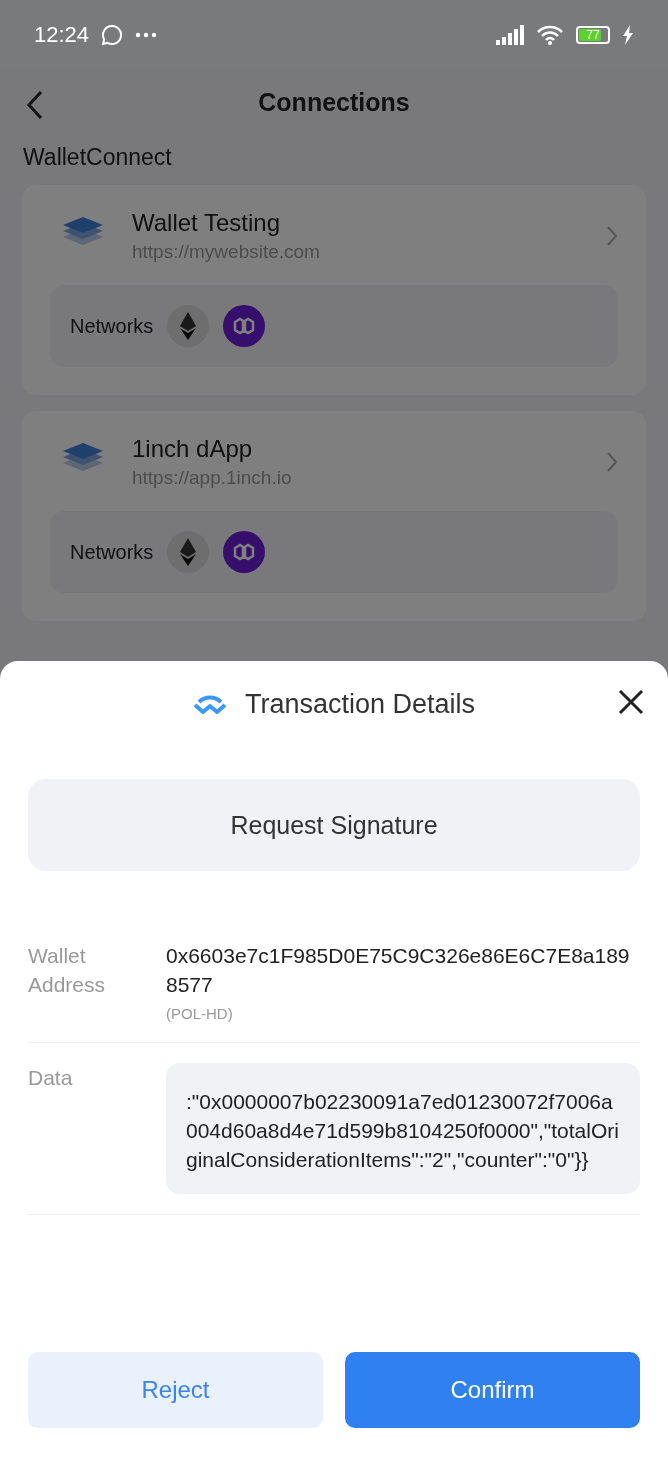 This screenshot has height=1466, width=668. I want to click on walletconnect-icon, so click(209, 704).